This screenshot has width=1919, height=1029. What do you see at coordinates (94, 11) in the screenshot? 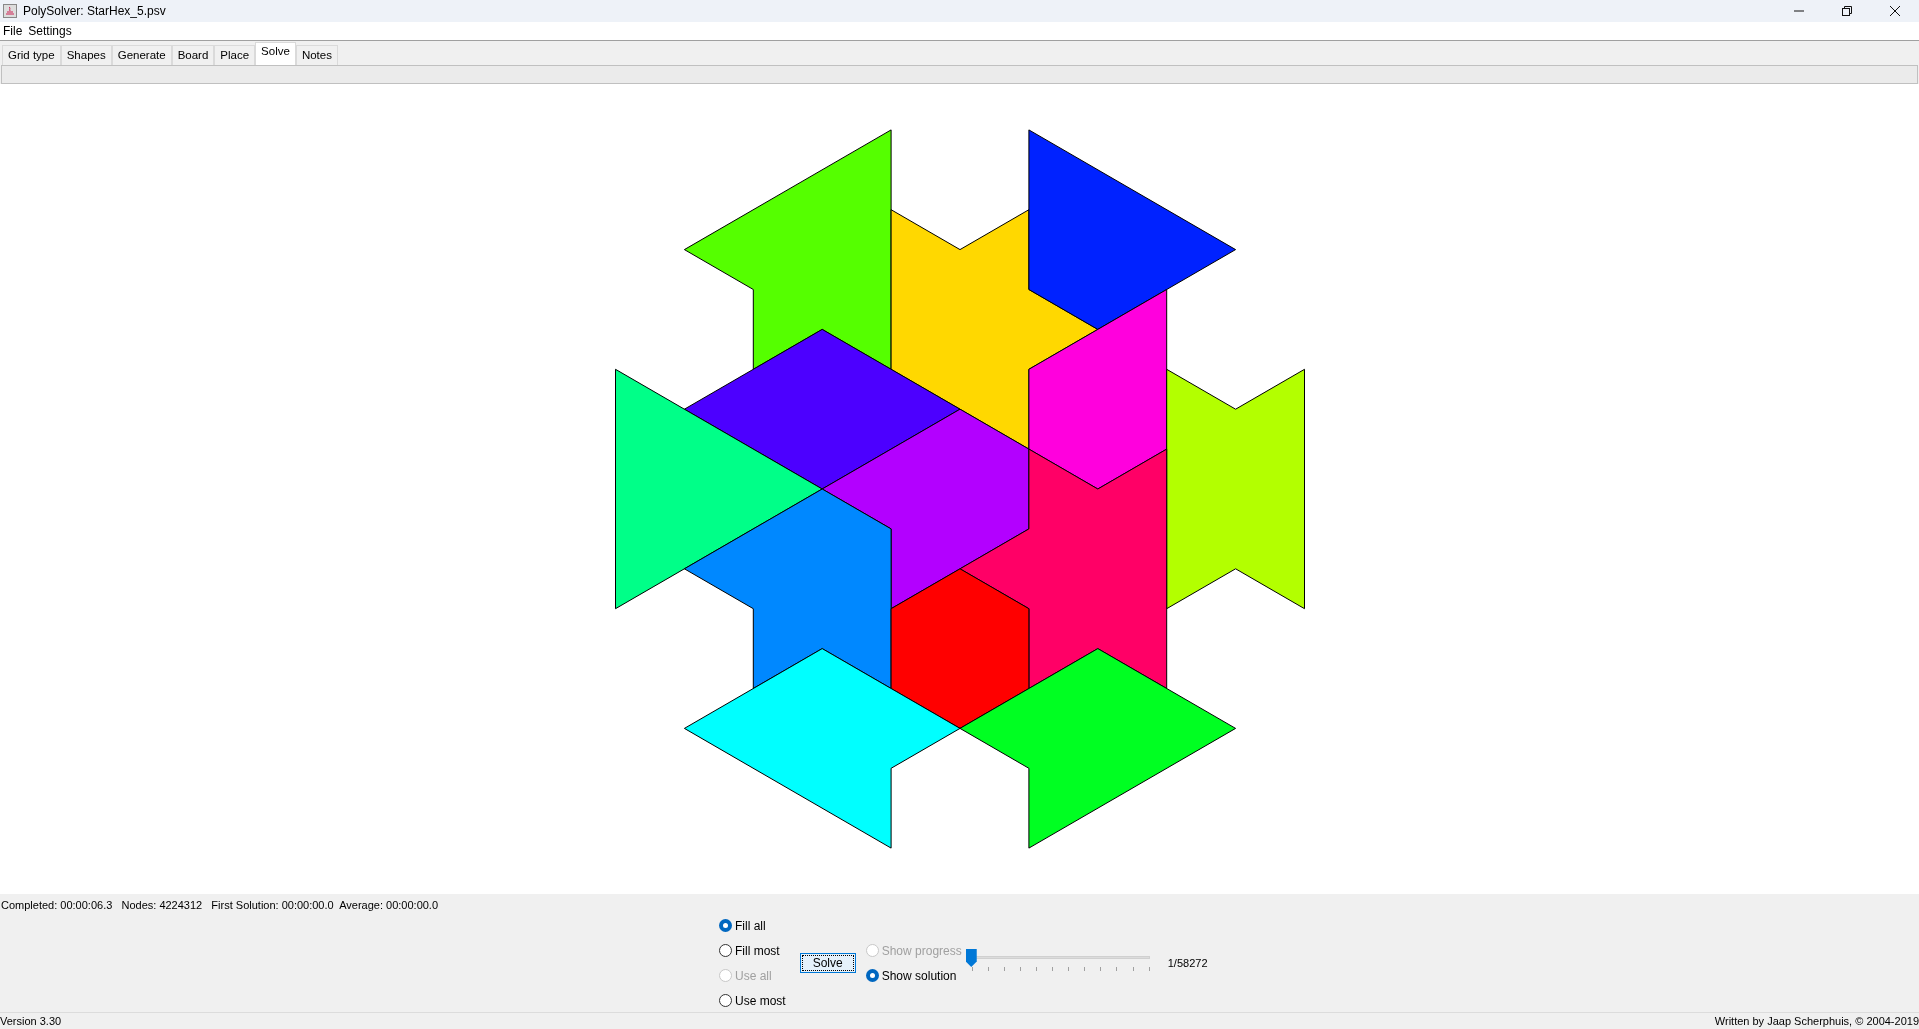
I see `window-title: PolySolver: StarHex_5.psv` at bounding box center [94, 11].